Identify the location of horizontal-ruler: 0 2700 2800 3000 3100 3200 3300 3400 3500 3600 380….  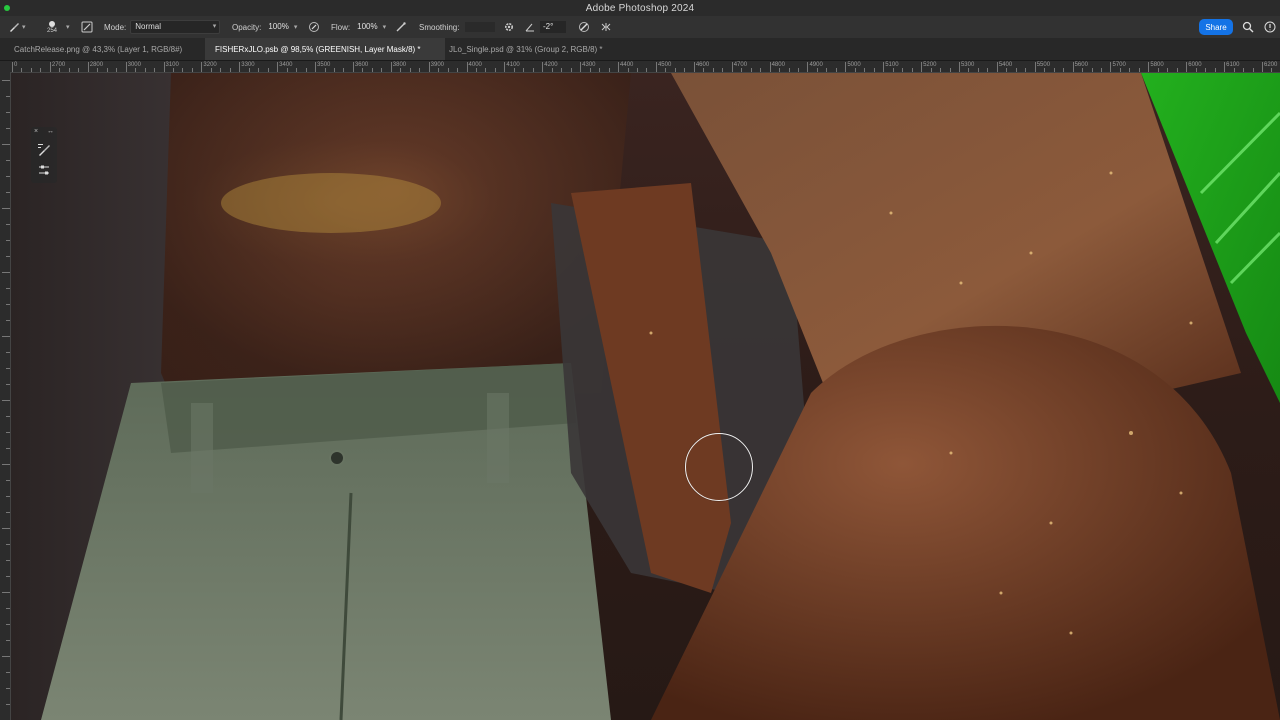
(645, 67).